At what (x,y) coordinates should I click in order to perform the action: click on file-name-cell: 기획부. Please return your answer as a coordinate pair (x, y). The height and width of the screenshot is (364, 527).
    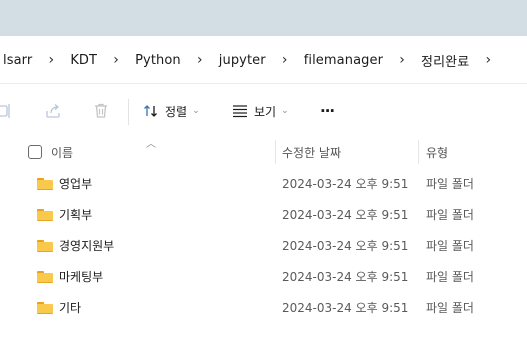
    Looking at the image, I should click on (64, 214).